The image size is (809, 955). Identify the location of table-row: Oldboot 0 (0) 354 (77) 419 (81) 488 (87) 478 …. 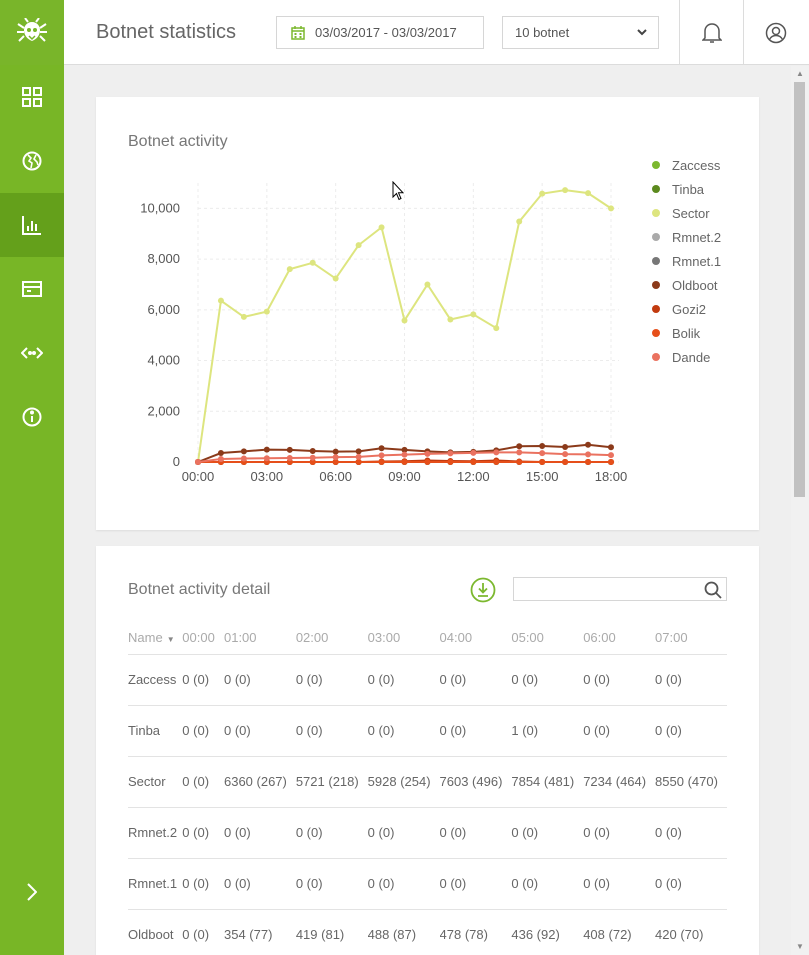
(427, 932).